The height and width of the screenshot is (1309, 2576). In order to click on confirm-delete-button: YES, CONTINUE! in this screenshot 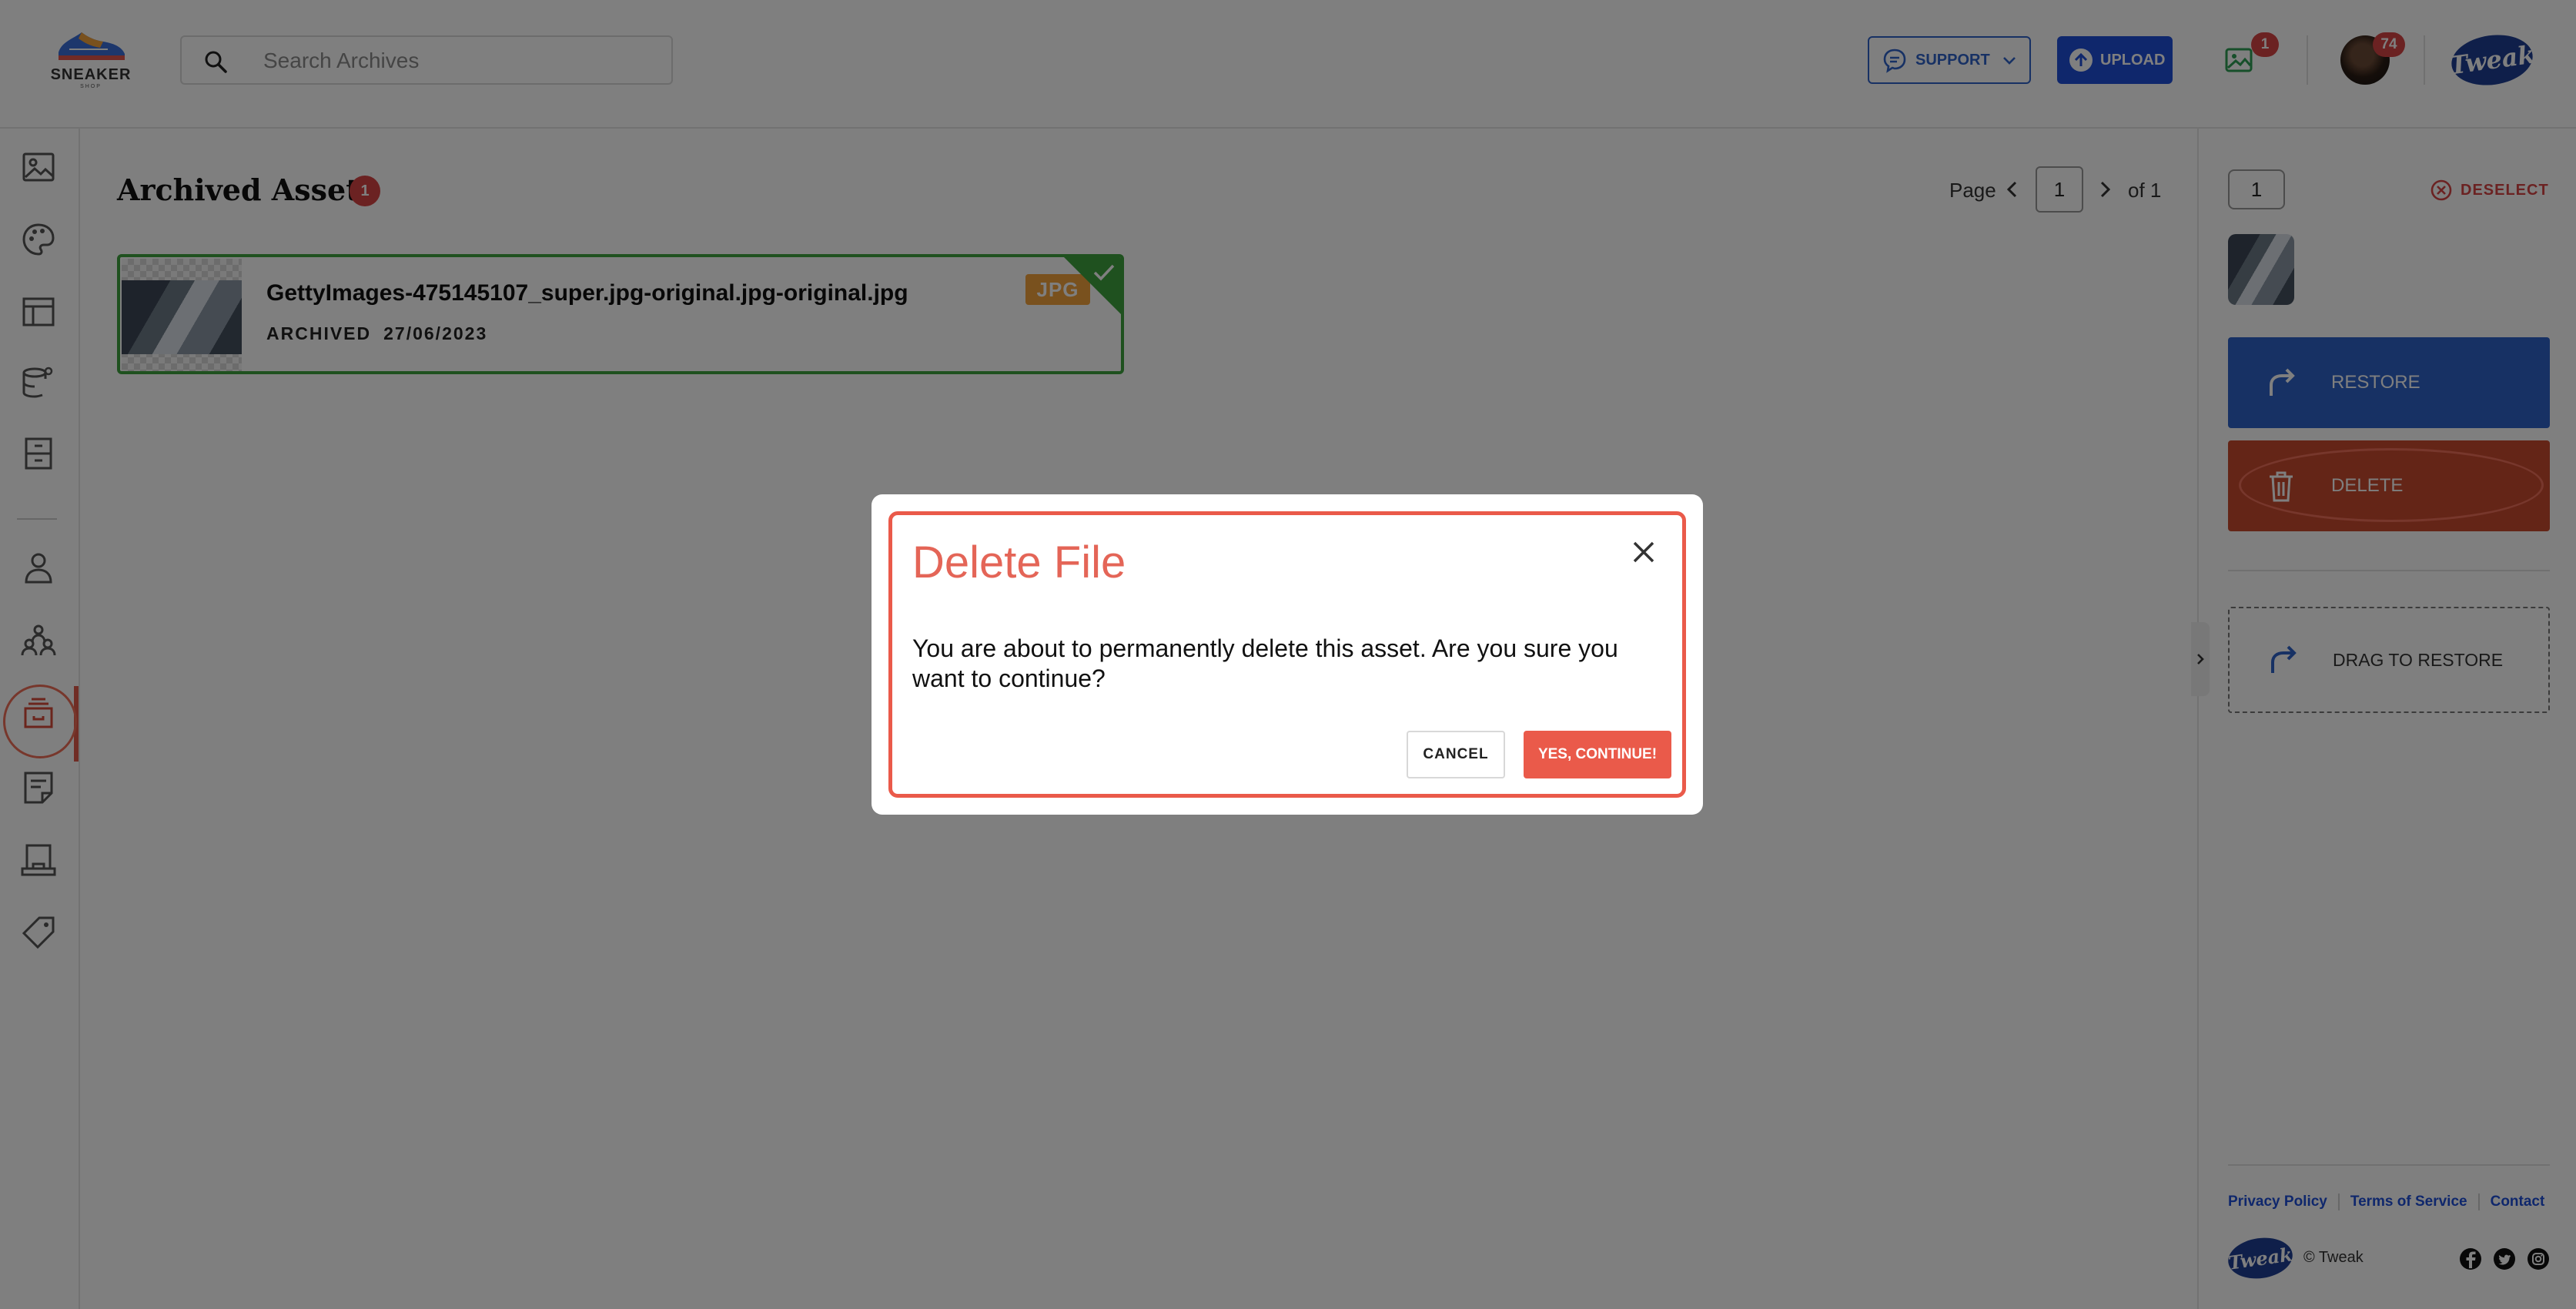, I will do `click(1598, 754)`.